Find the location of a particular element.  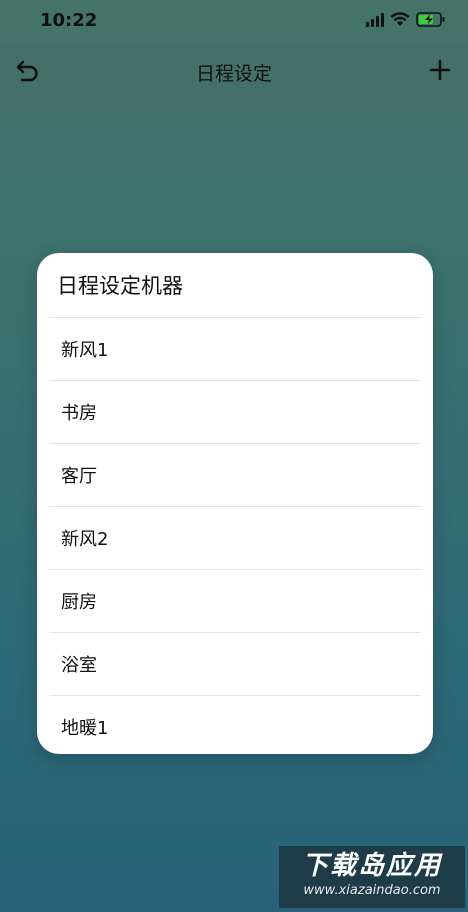

device-item-3: 新风2 is located at coordinates (235, 537).